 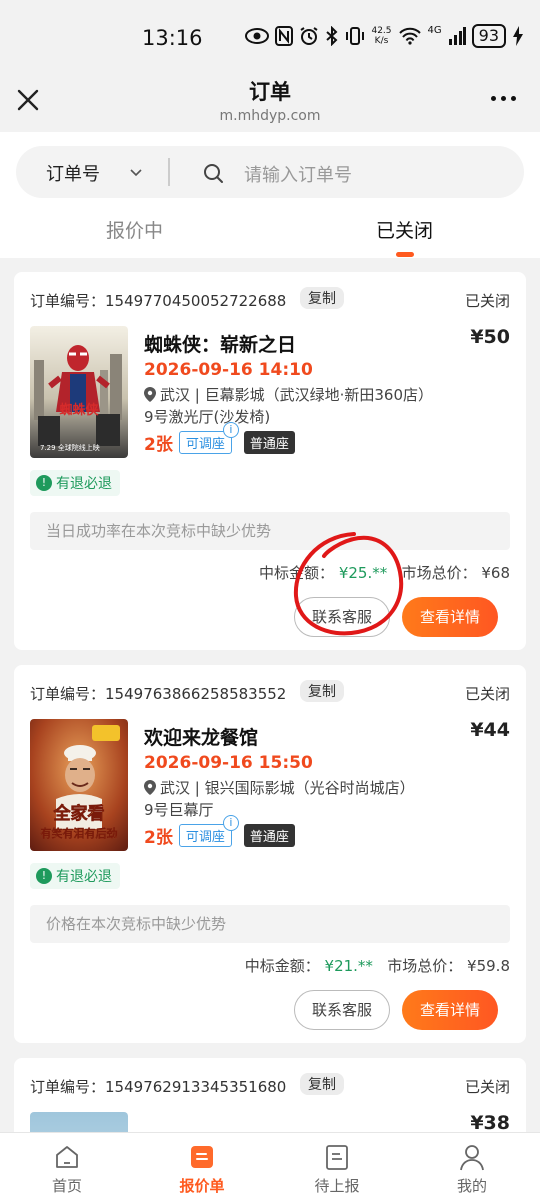 I want to click on order-number-value: 1549762913345351680, so click(x=196, y=1087).